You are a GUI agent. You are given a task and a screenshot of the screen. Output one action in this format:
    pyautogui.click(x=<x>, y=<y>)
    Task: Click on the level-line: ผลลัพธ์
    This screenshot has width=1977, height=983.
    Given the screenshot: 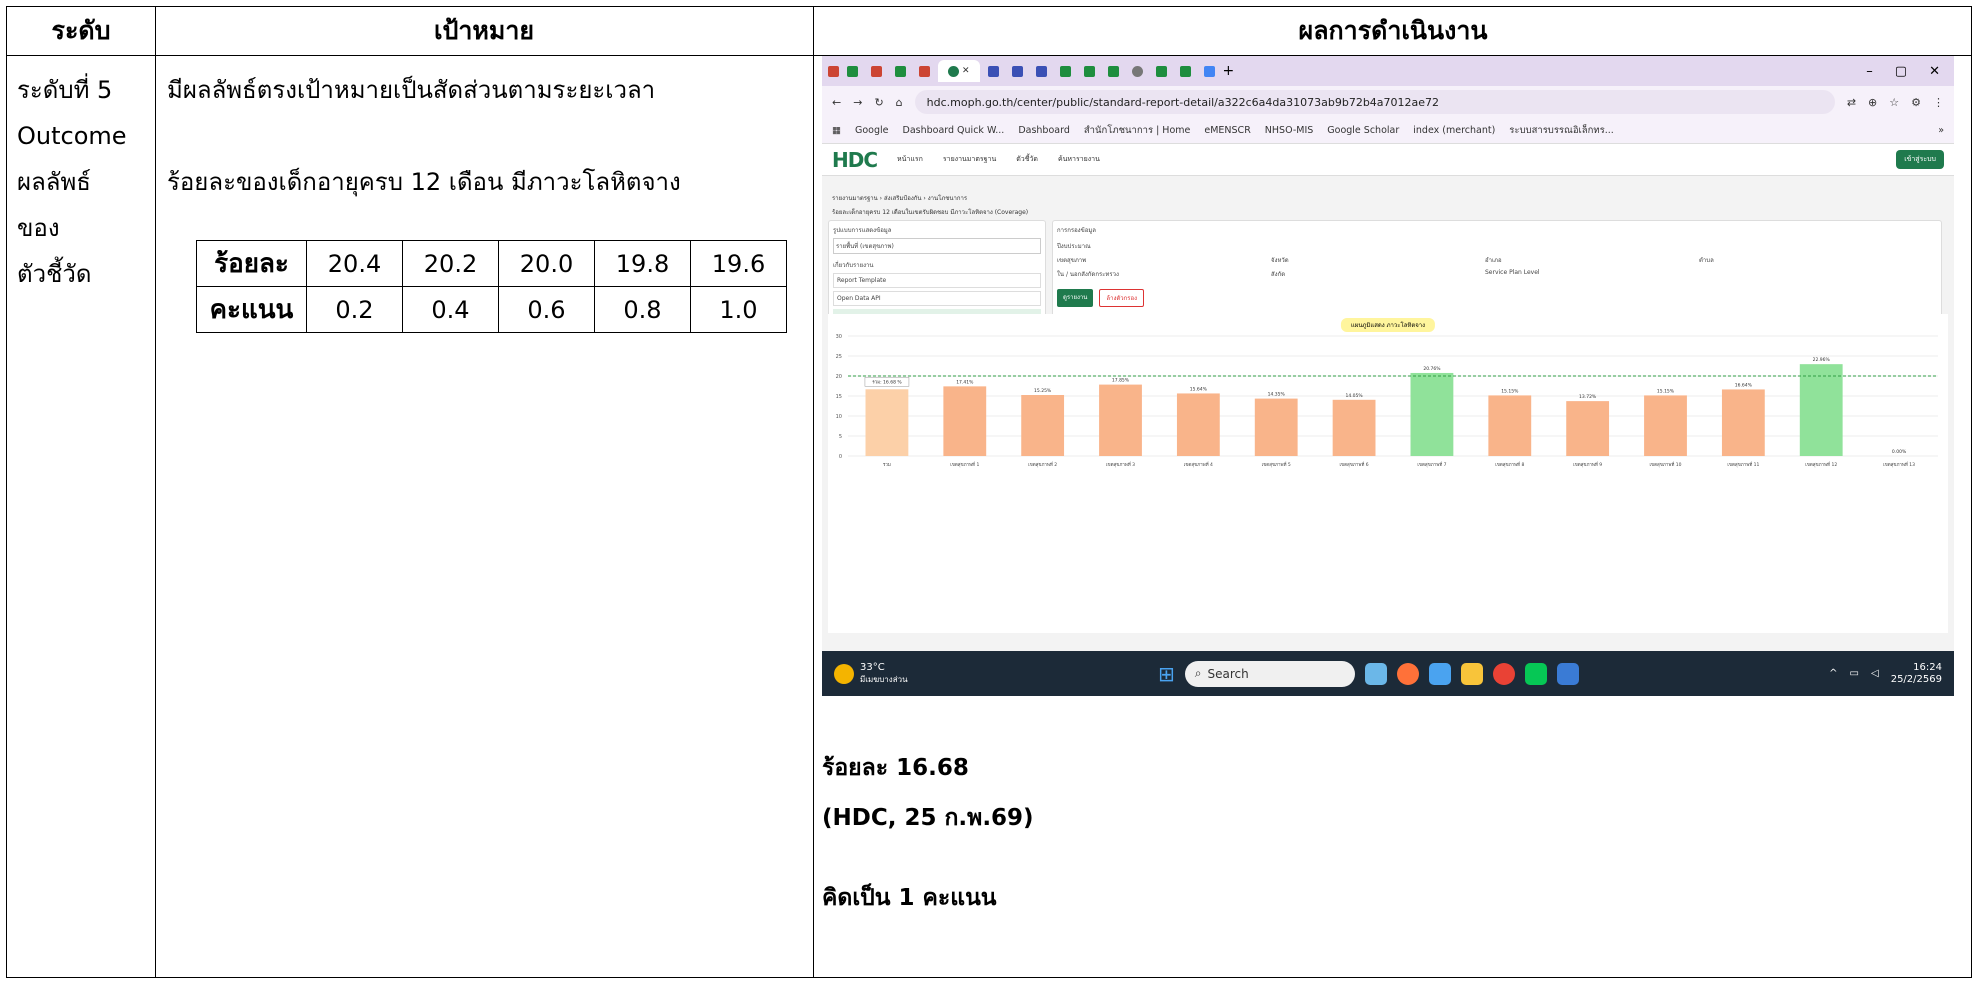 What is the action you would take?
    pyautogui.click(x=54, y=182)
    